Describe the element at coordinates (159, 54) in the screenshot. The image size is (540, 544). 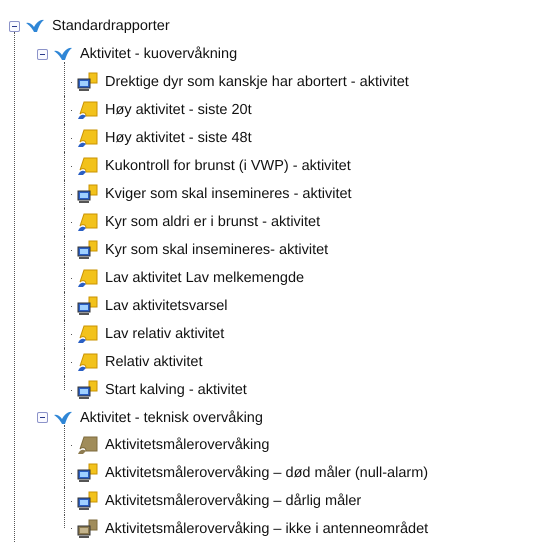
I see `tree-item: Aktivitet - kuovervåkning` at that location.